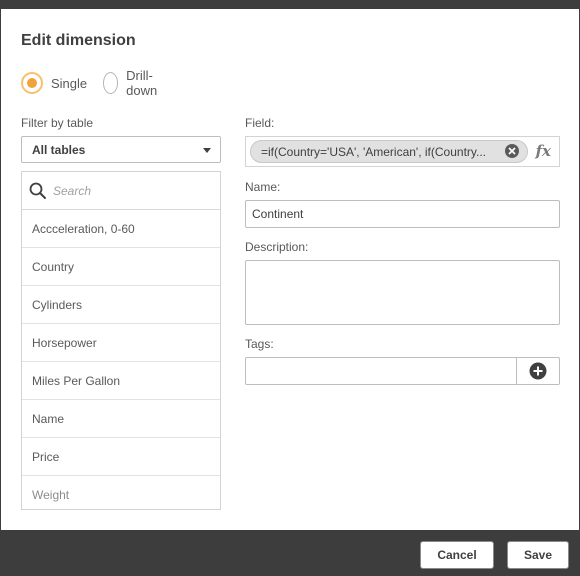 The height and width of the screenshot is (576, 580). I want to click on field-item: Weight, so click(121, 492).